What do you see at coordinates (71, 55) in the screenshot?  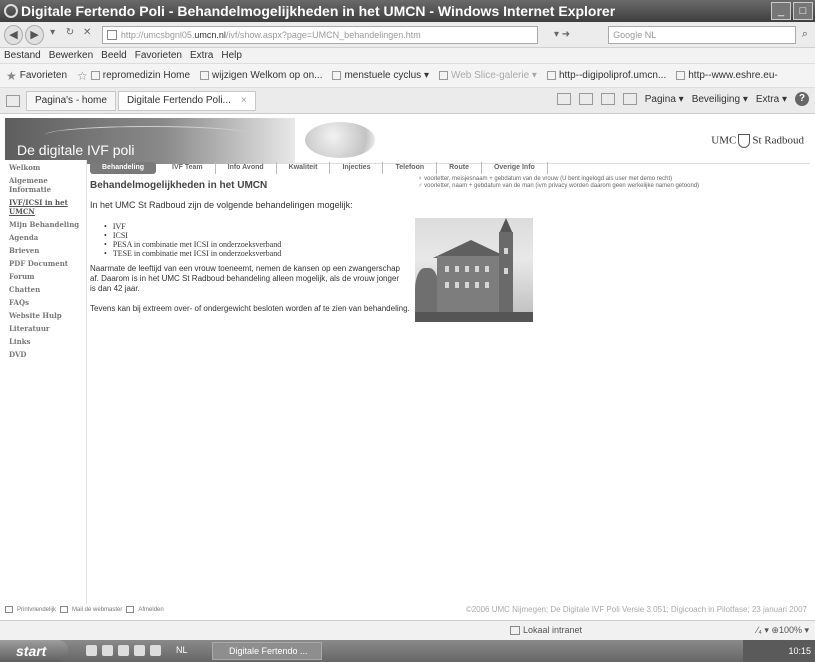 I see `menu-bewerken: Bewerken` at bounding box center [71, 55].